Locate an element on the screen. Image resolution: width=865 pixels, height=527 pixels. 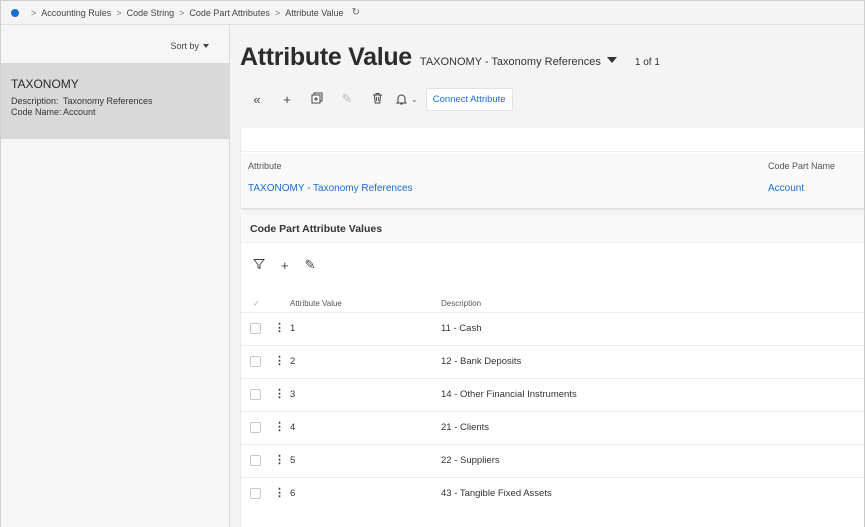
detail-card-header is located at coordinates (552, 140).